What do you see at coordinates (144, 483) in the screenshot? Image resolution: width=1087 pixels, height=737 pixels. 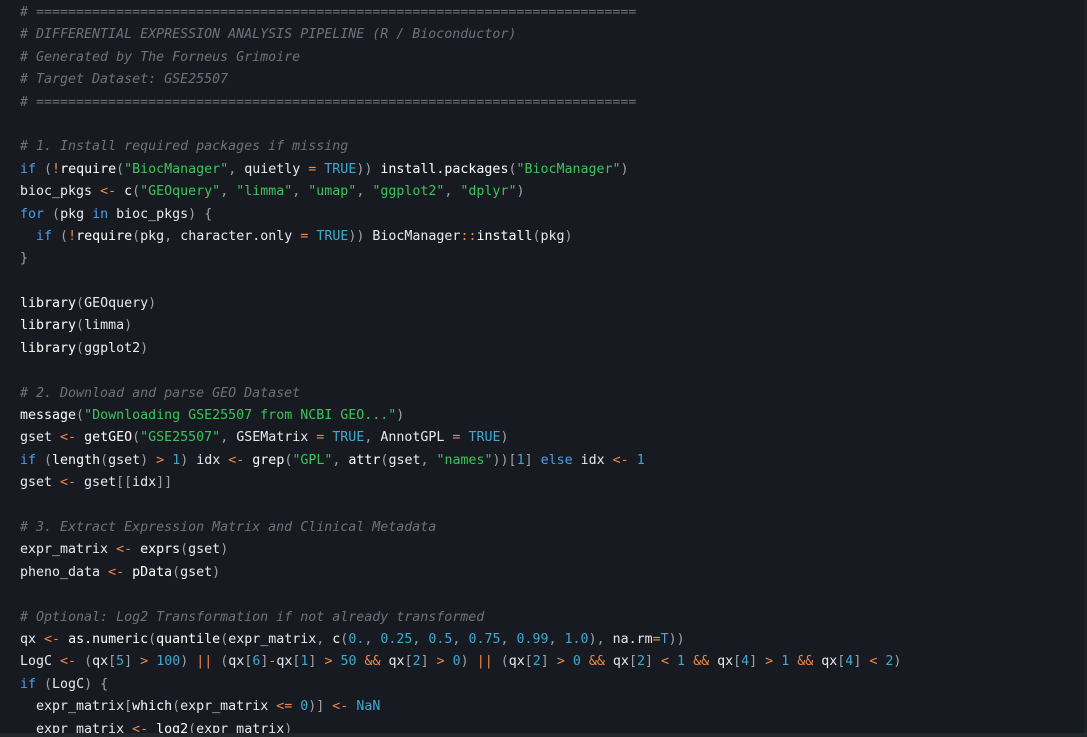 I see `code-token: idx` at bounding box center [144, 483].